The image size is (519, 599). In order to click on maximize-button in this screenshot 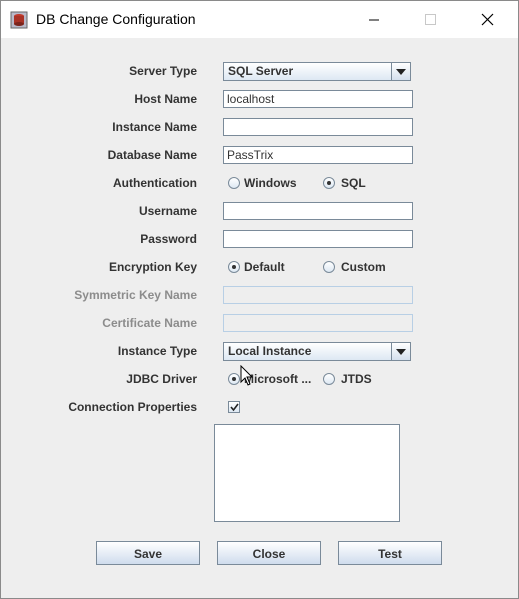, I will do `click(430, 19)`.